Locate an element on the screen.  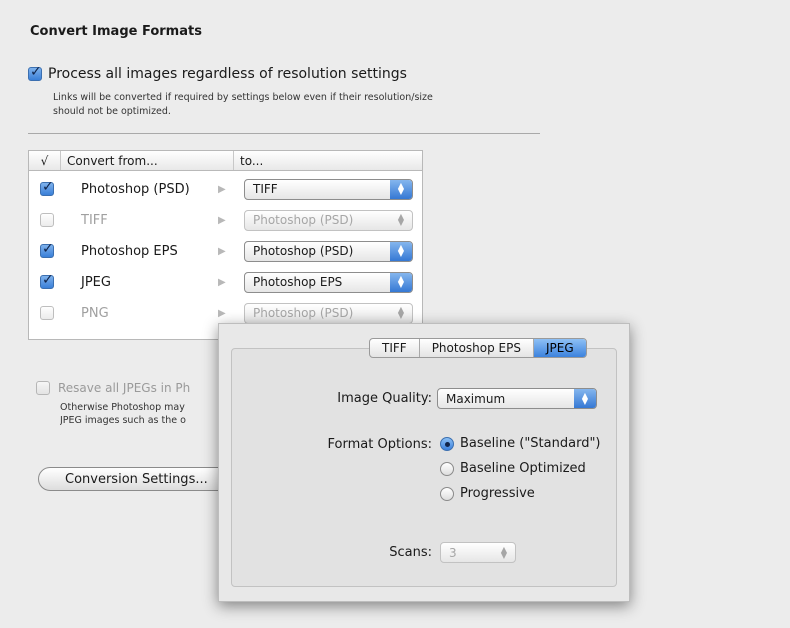
tab-jpeg: JPEG is located at coordinates (559, 348).